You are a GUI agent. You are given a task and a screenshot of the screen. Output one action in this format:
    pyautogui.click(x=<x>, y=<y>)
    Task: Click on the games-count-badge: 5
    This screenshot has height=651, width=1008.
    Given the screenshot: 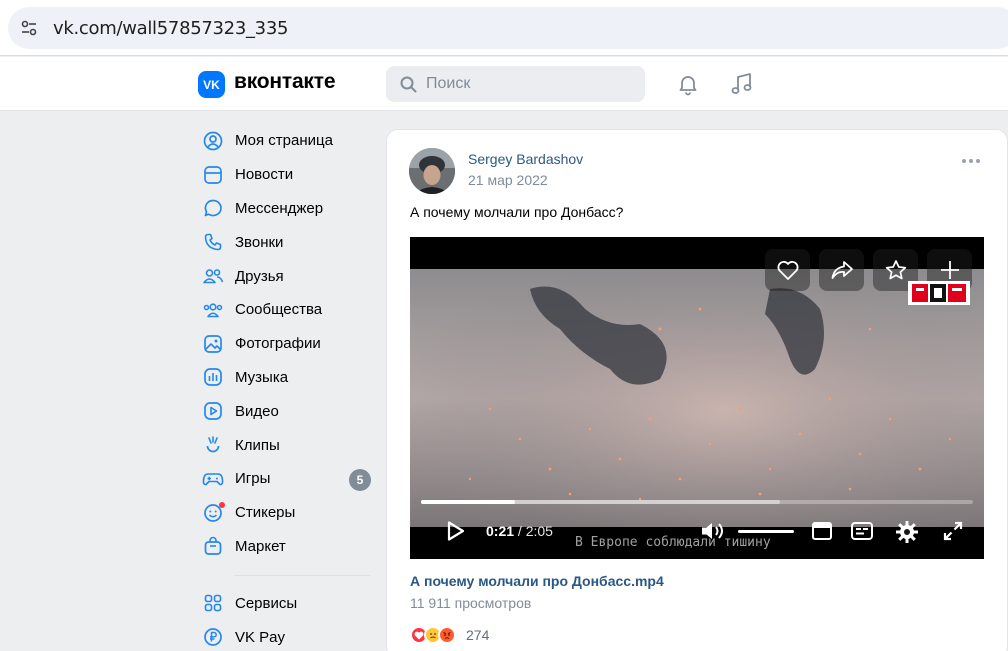 What is the action you would take?
    pyautogui.click(x=360, y=479)
    